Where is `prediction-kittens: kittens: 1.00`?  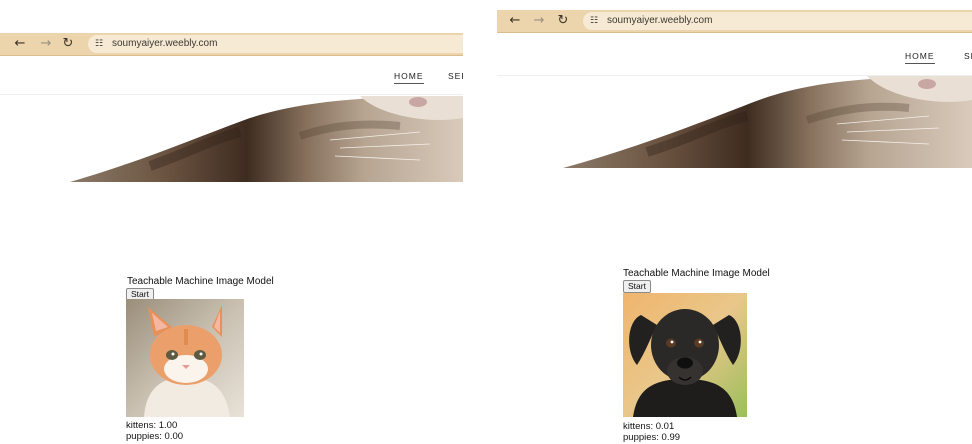 prediction-kittens: kittens: 1.00 is located at coordinates (152, 425).